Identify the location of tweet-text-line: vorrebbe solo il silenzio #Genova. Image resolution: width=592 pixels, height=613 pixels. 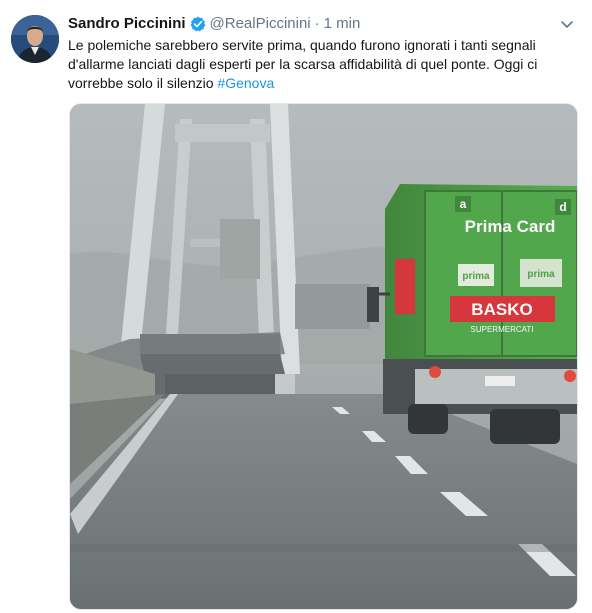
(320, 83).